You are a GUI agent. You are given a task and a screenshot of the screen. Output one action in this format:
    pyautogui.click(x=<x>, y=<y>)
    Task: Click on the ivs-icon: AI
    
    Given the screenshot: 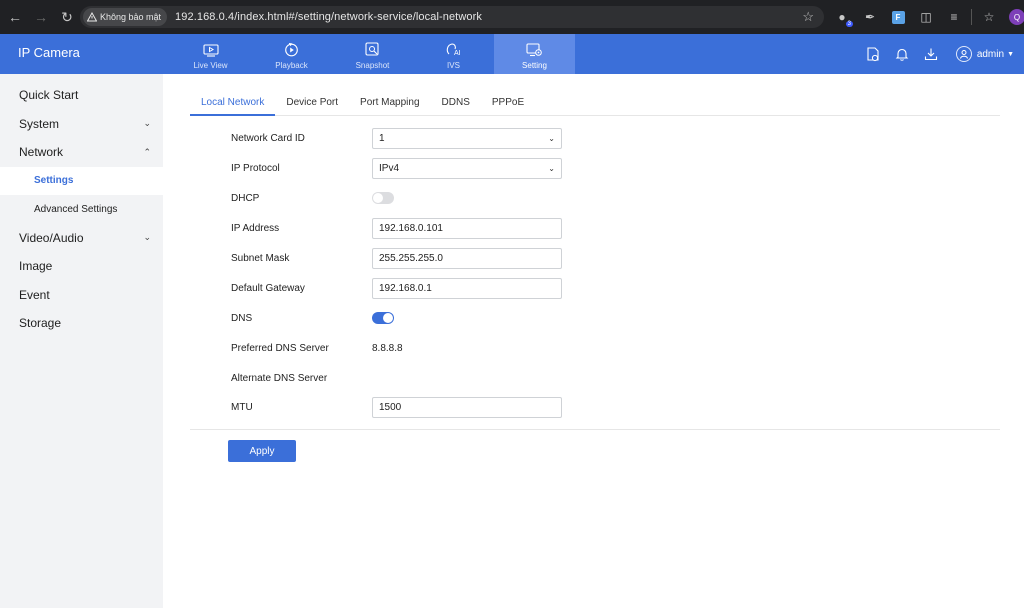 What is the action you would take?
    pyautogui.click(x=453, y=50)
    